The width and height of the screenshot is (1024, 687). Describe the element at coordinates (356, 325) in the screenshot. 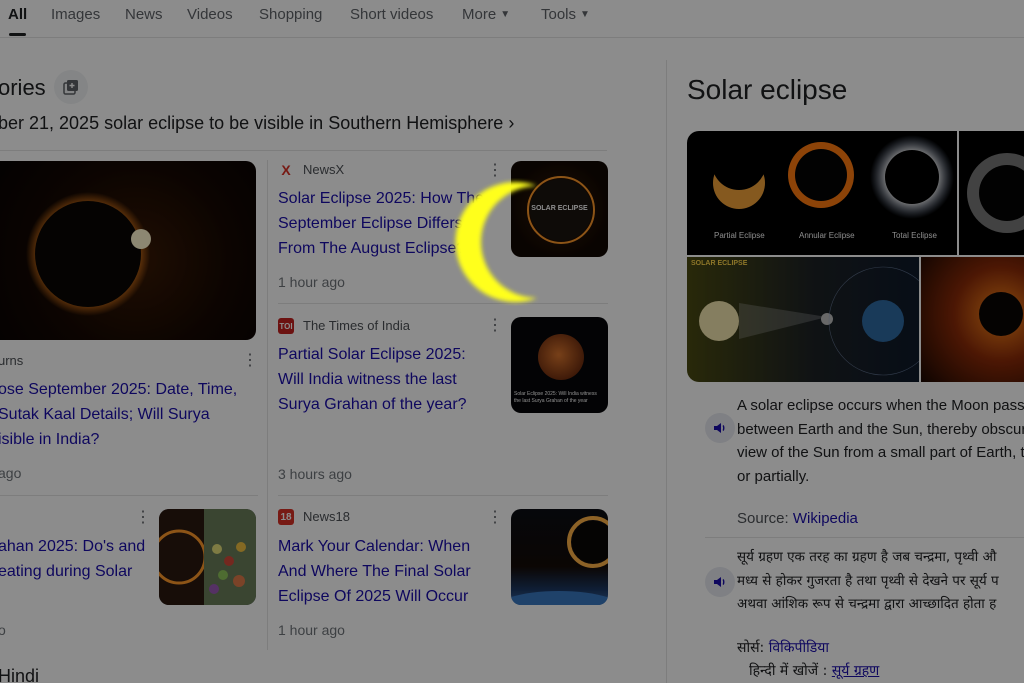

I see `story-source: The Times of India` at that location.